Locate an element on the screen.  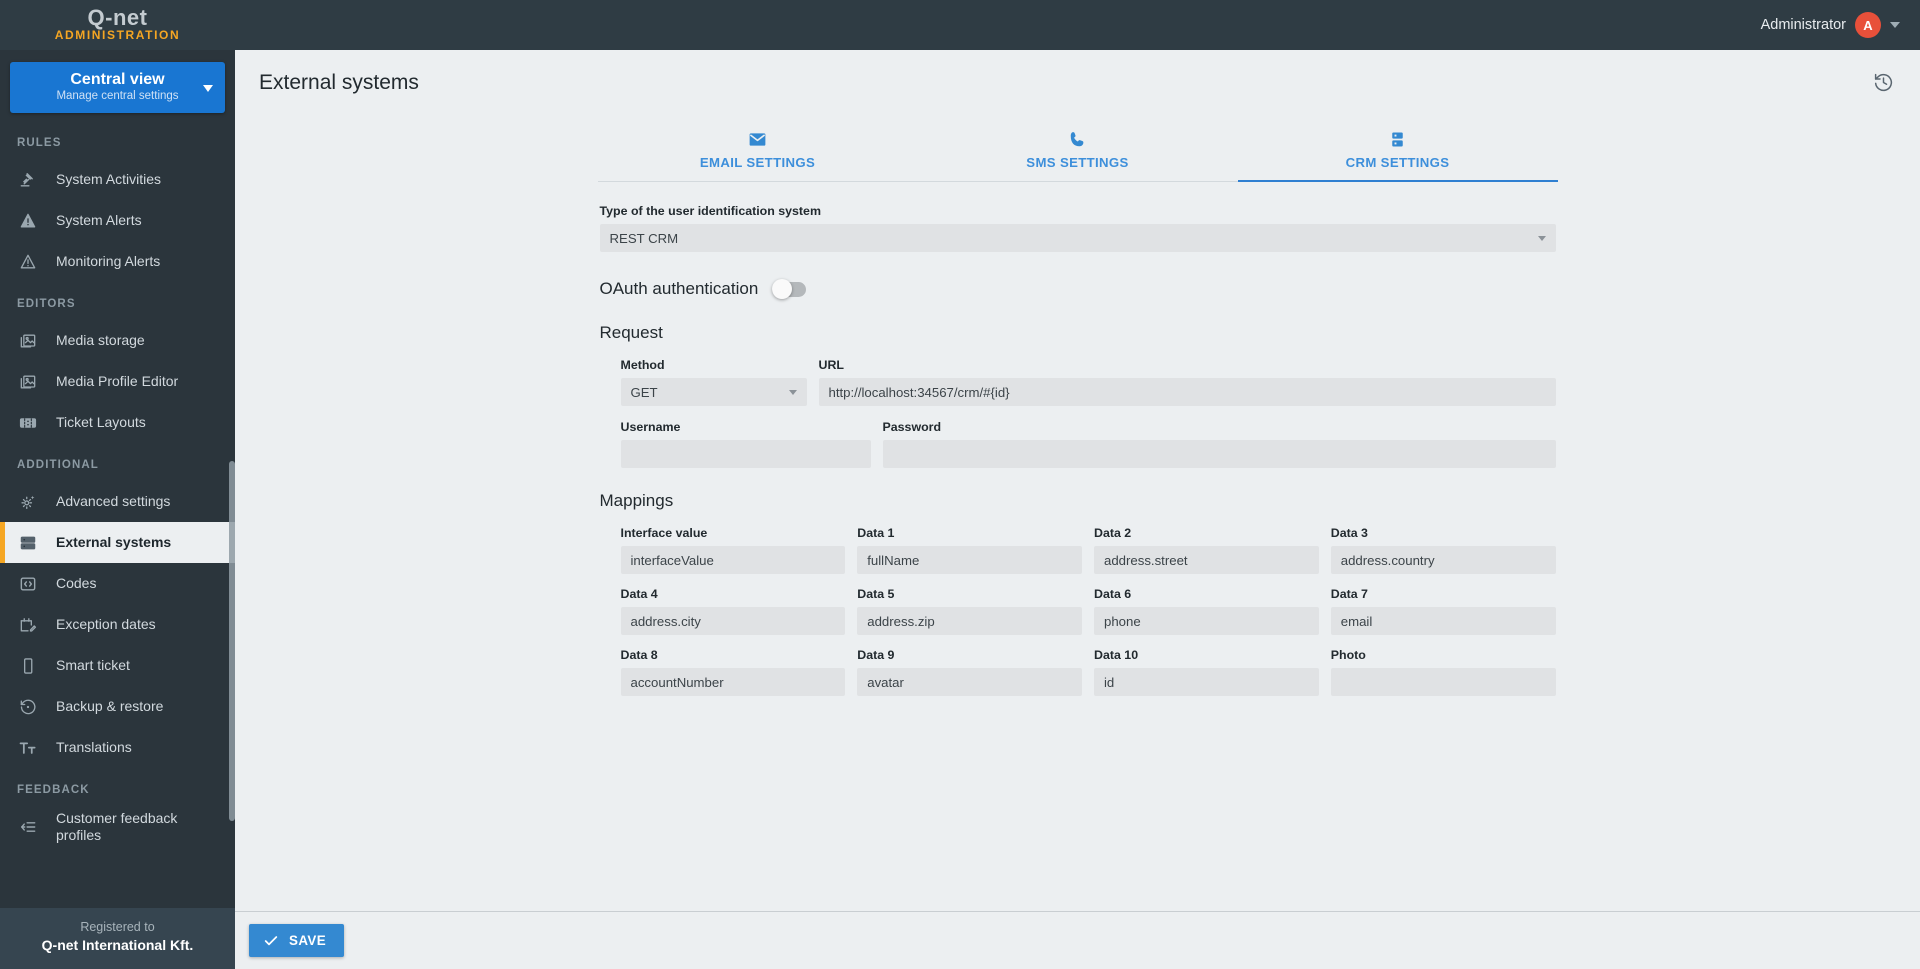
method-label: Method is located at coordinates (642, 365).